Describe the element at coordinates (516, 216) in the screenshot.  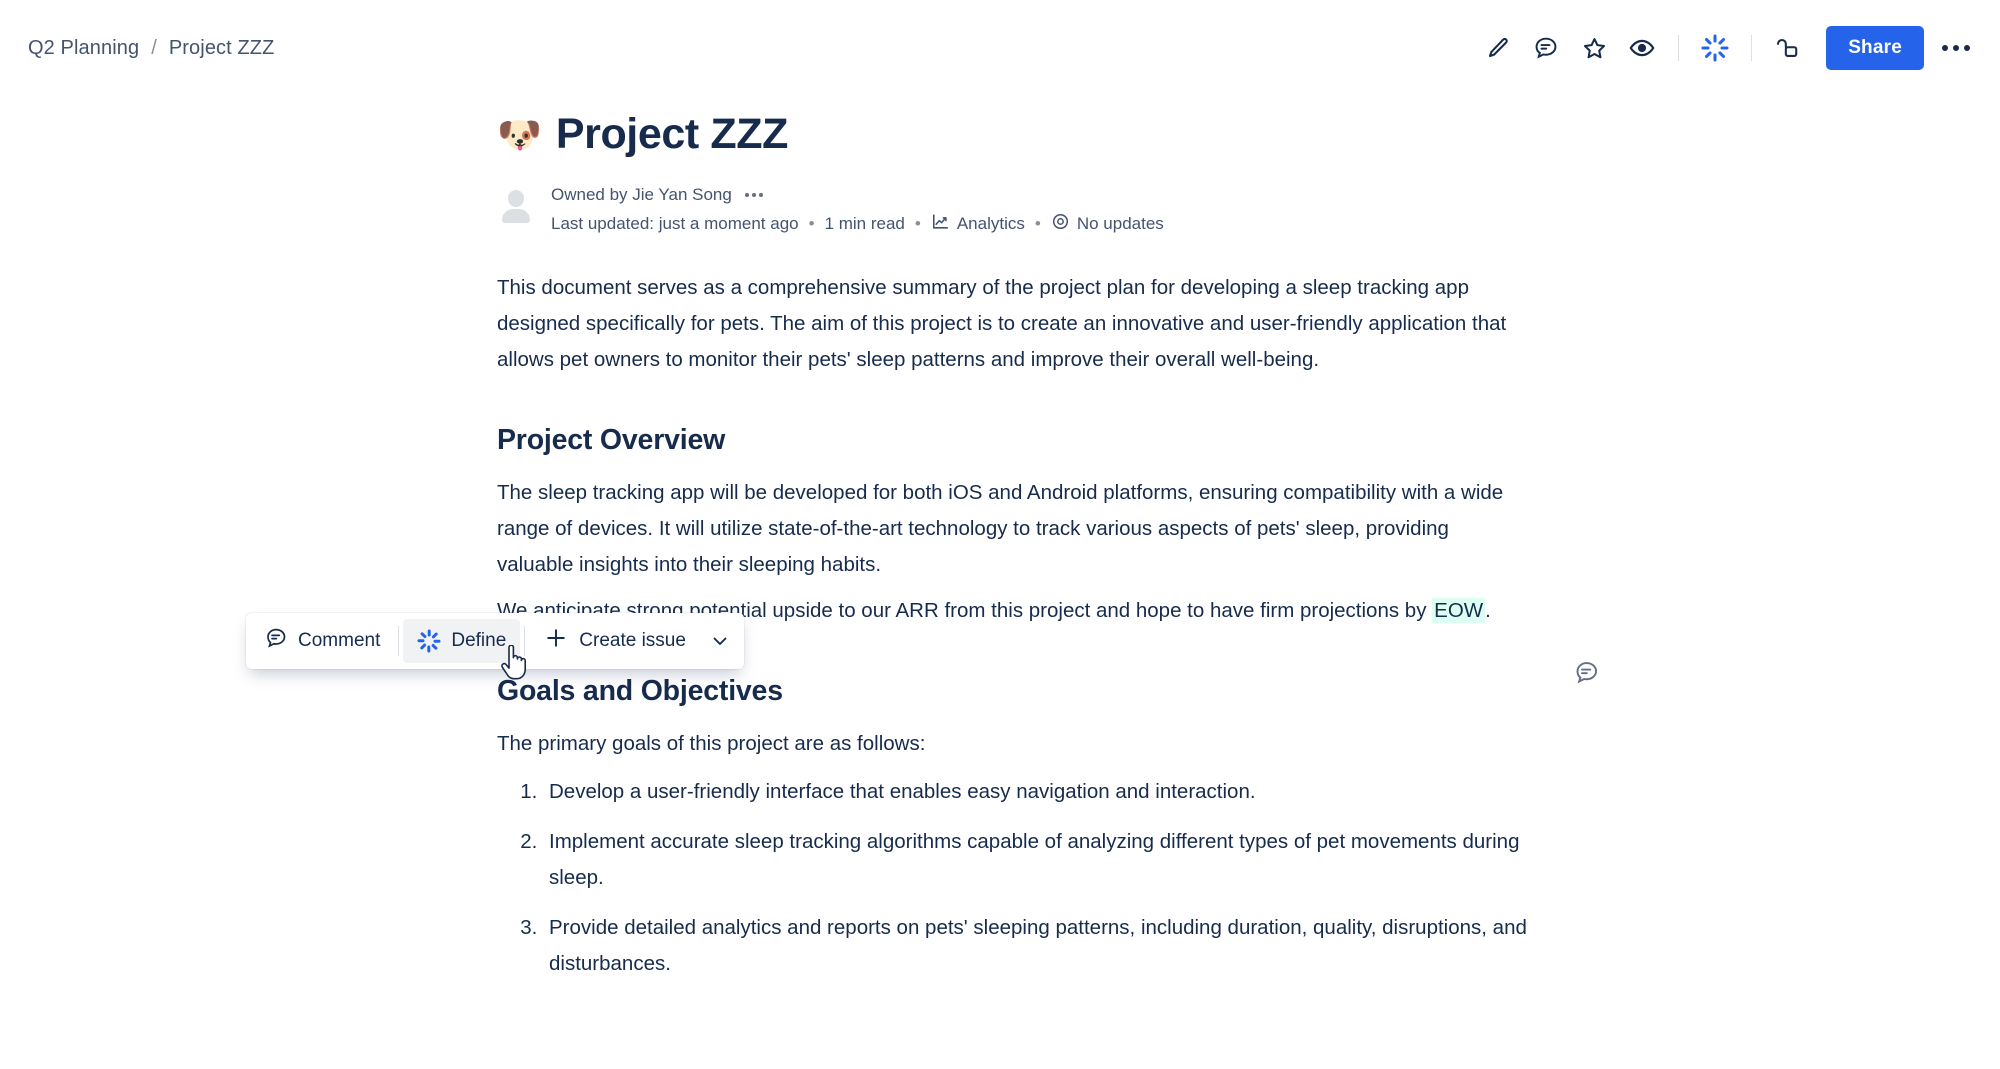
I see `avatar-body` at that location.